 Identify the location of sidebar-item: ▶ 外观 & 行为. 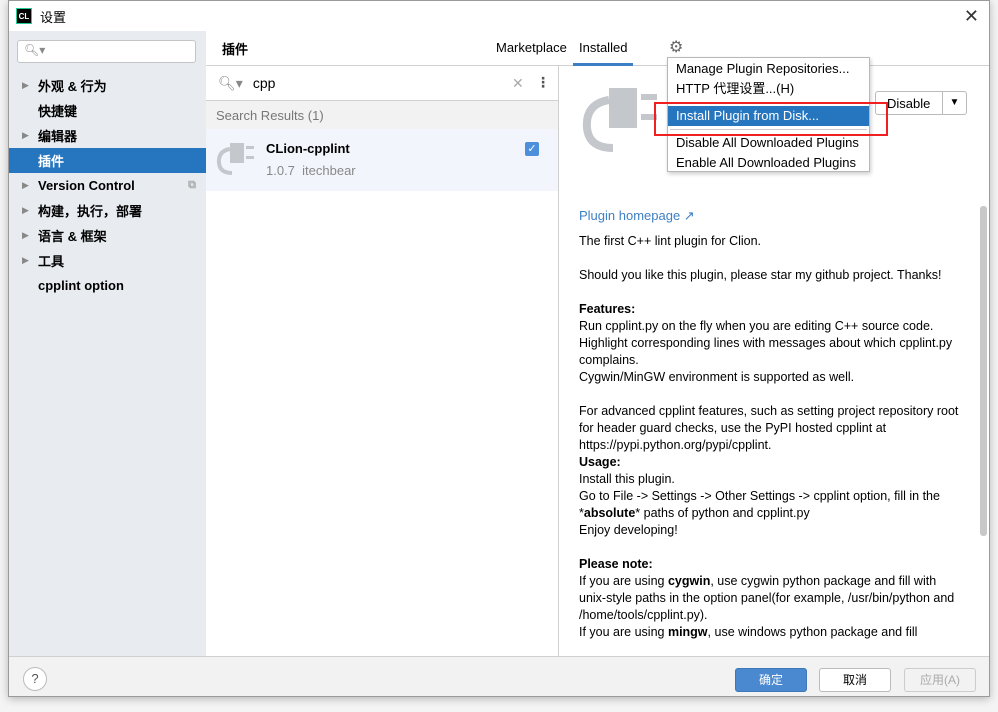
(107, 85).